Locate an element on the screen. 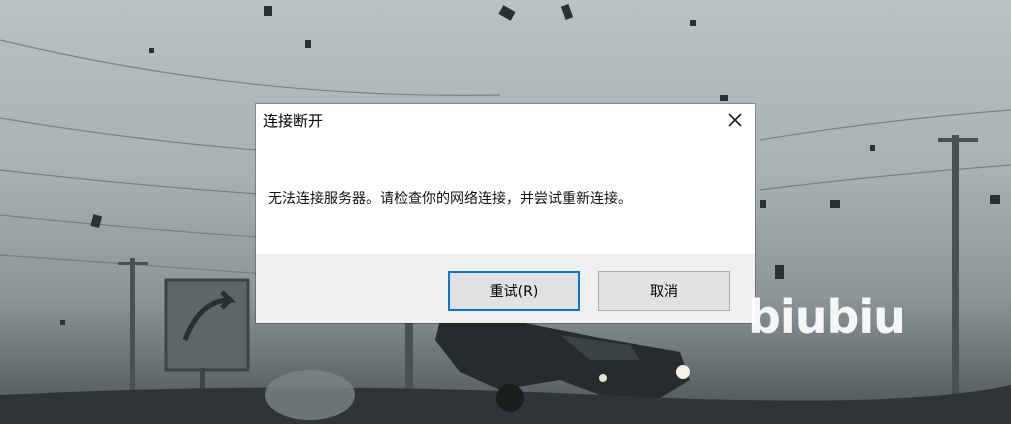 This screenshot has height=424, width=1011. close-button is located at coordinates (735, 120).